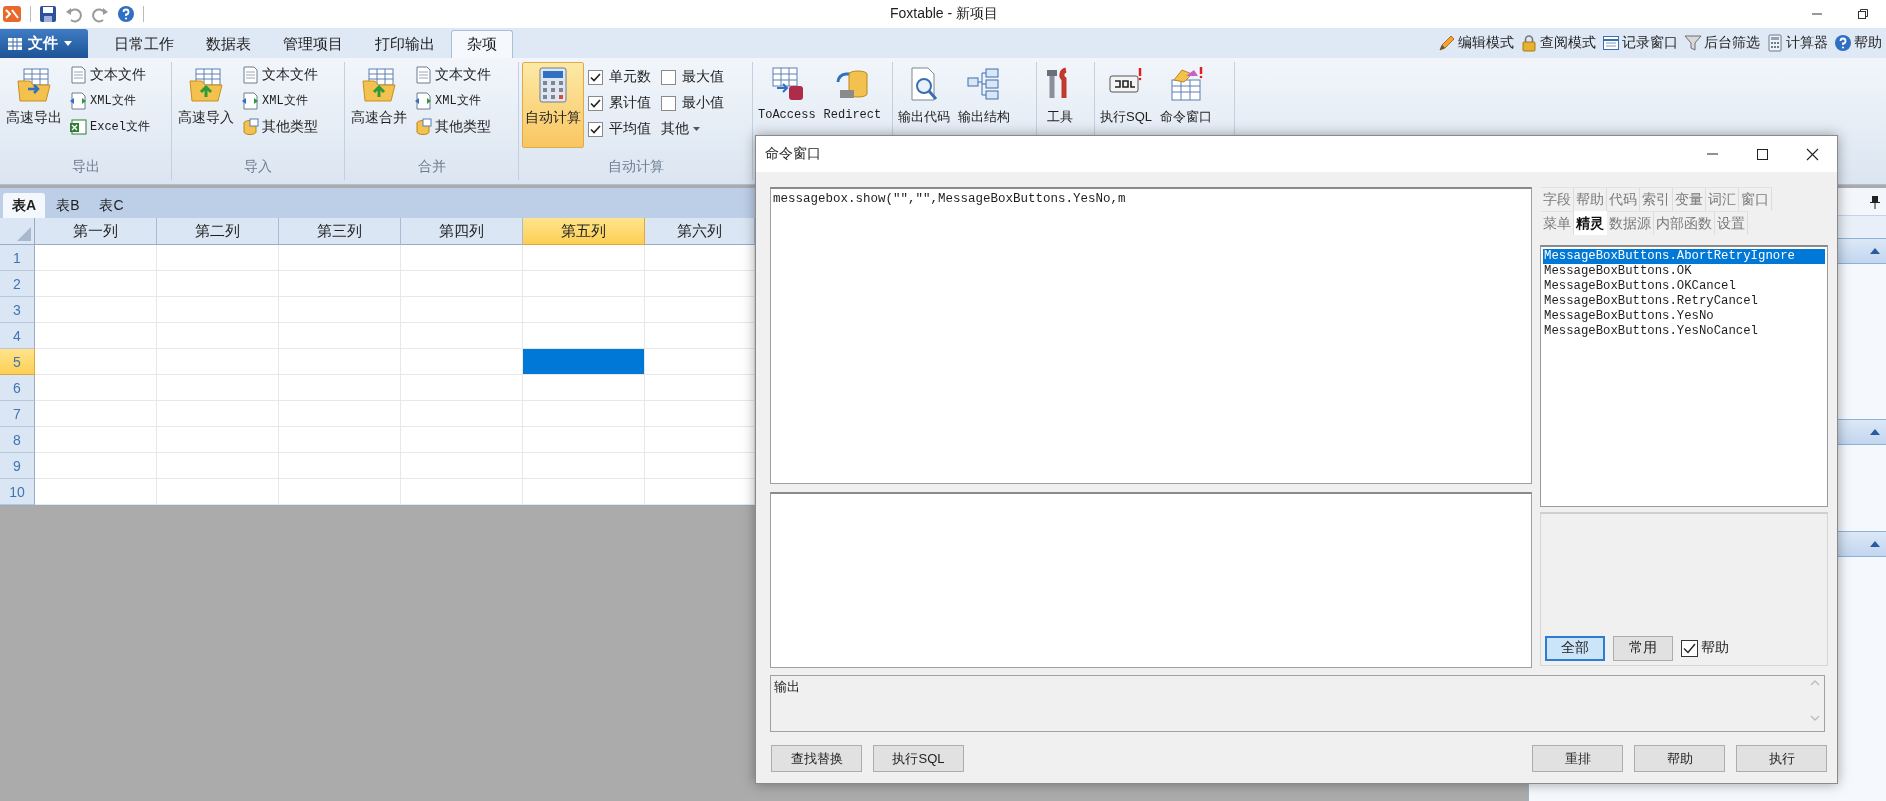 The height and width of the screenshot is (801, 1886). I want to click on toolbar-button: 计算器, so click(1797, 43).